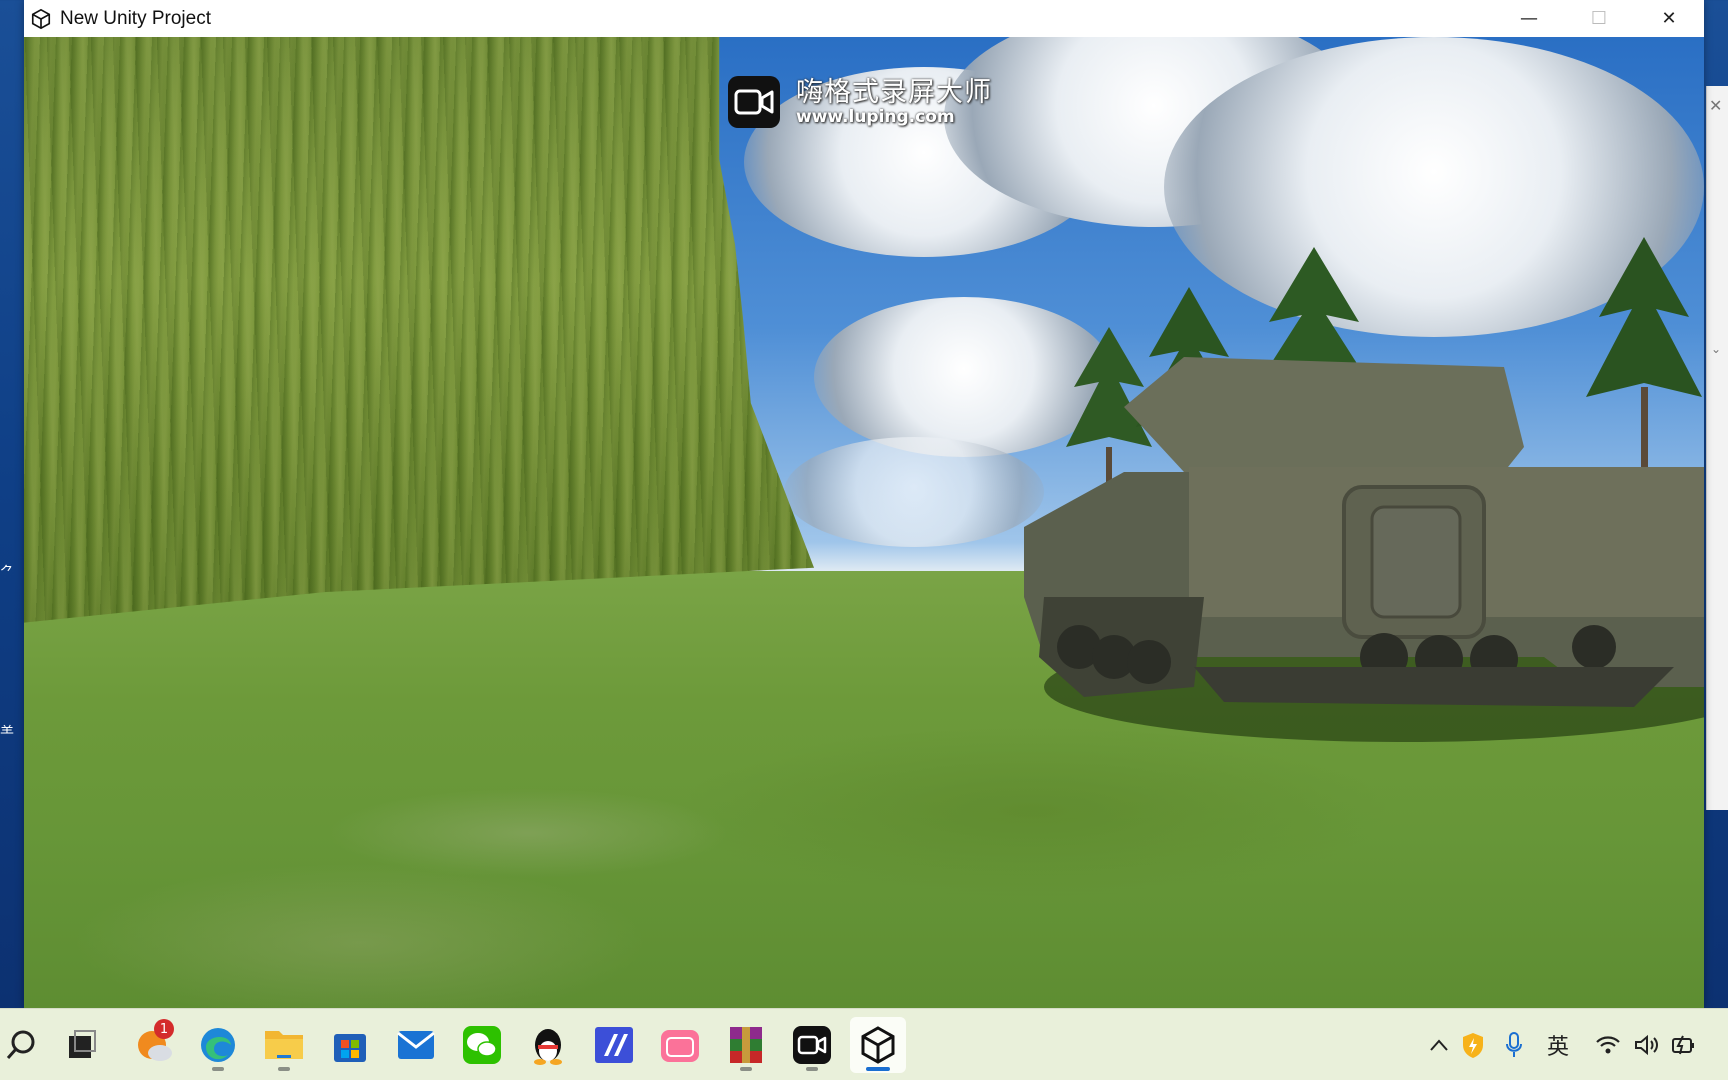 This screenshot has width=1728, height=1080. I want to click on file-explorer-icon, so click(284, 1045).